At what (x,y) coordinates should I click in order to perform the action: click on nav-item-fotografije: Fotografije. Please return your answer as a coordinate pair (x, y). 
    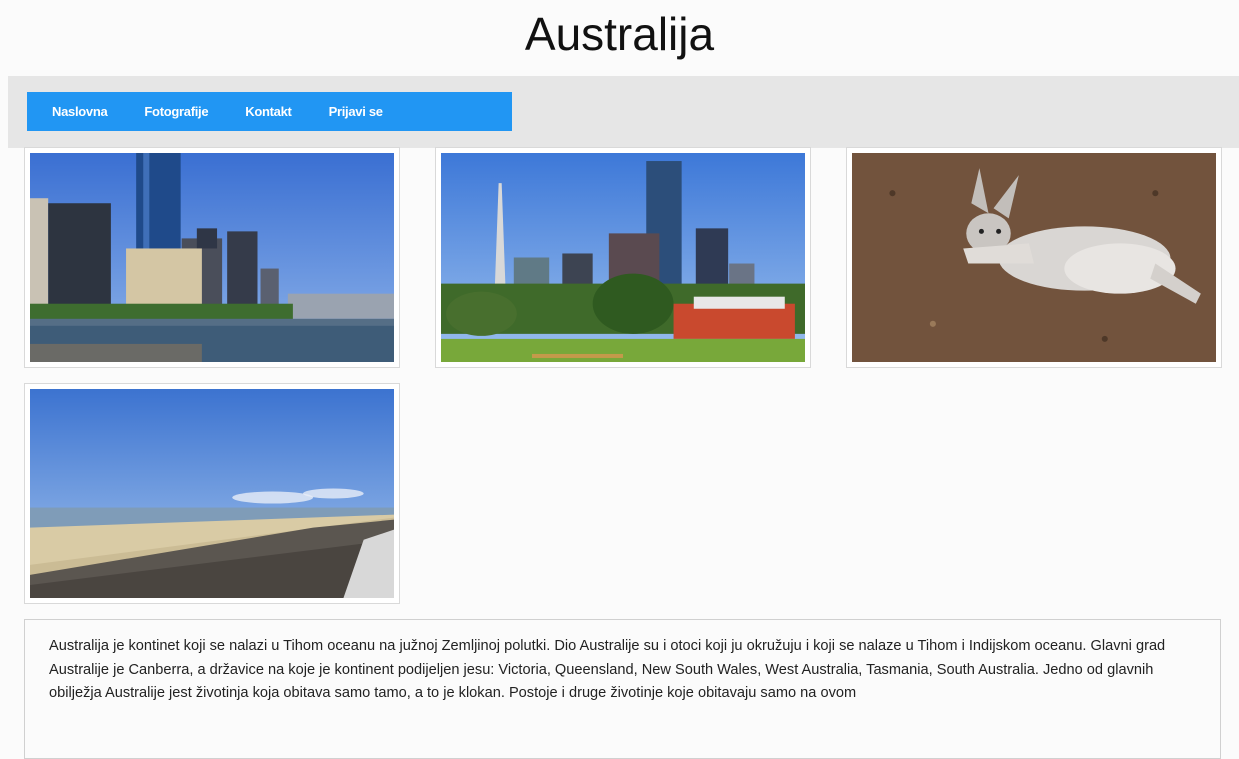
    Looking at the image, I should click on (176, 111).